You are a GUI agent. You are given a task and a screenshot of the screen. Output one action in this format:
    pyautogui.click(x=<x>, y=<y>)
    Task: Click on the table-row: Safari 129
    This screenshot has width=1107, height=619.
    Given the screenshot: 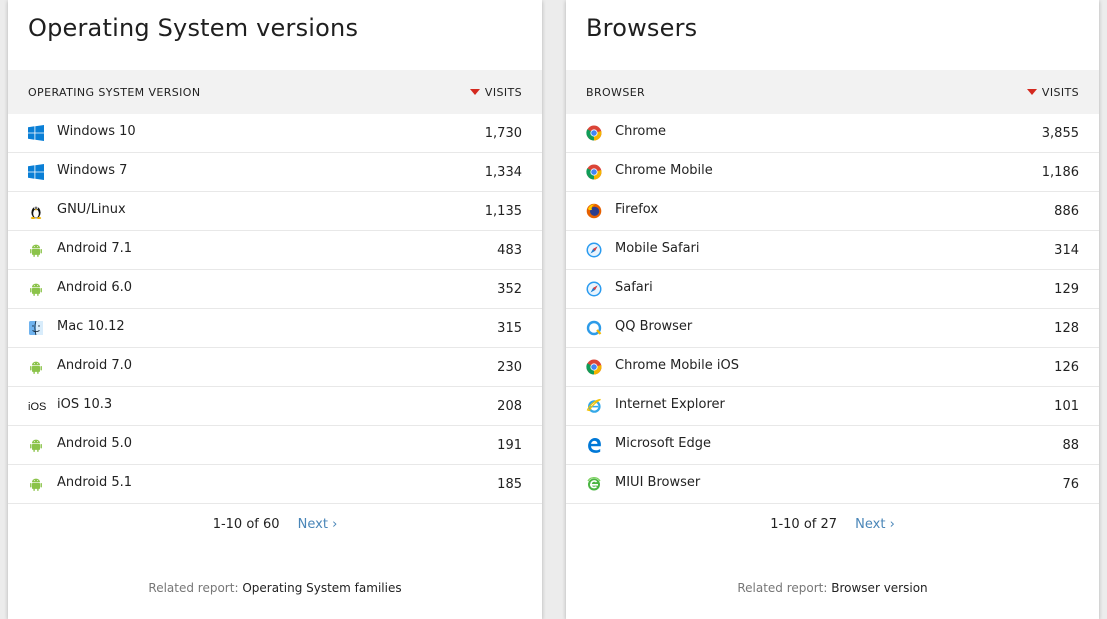 What is the action you would take?
    pyautogui.click(x=832, y=289)
    